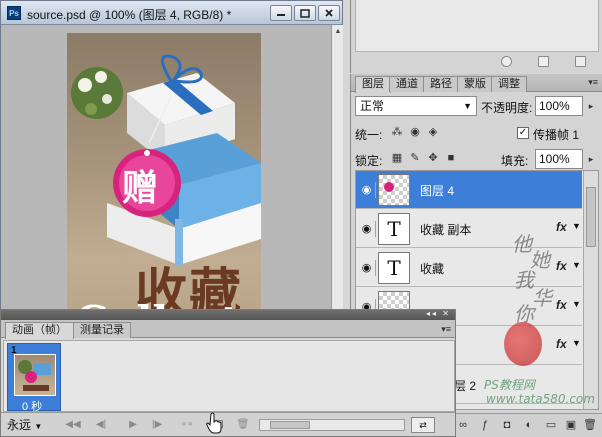 This screenshot has width=602, height=437. I want to click on animation-controls: 永远 ▼ ◀◀ ◀| ▶ |▶ ∘∘ ▣ 🗑 ⇄, so click(228, 424).